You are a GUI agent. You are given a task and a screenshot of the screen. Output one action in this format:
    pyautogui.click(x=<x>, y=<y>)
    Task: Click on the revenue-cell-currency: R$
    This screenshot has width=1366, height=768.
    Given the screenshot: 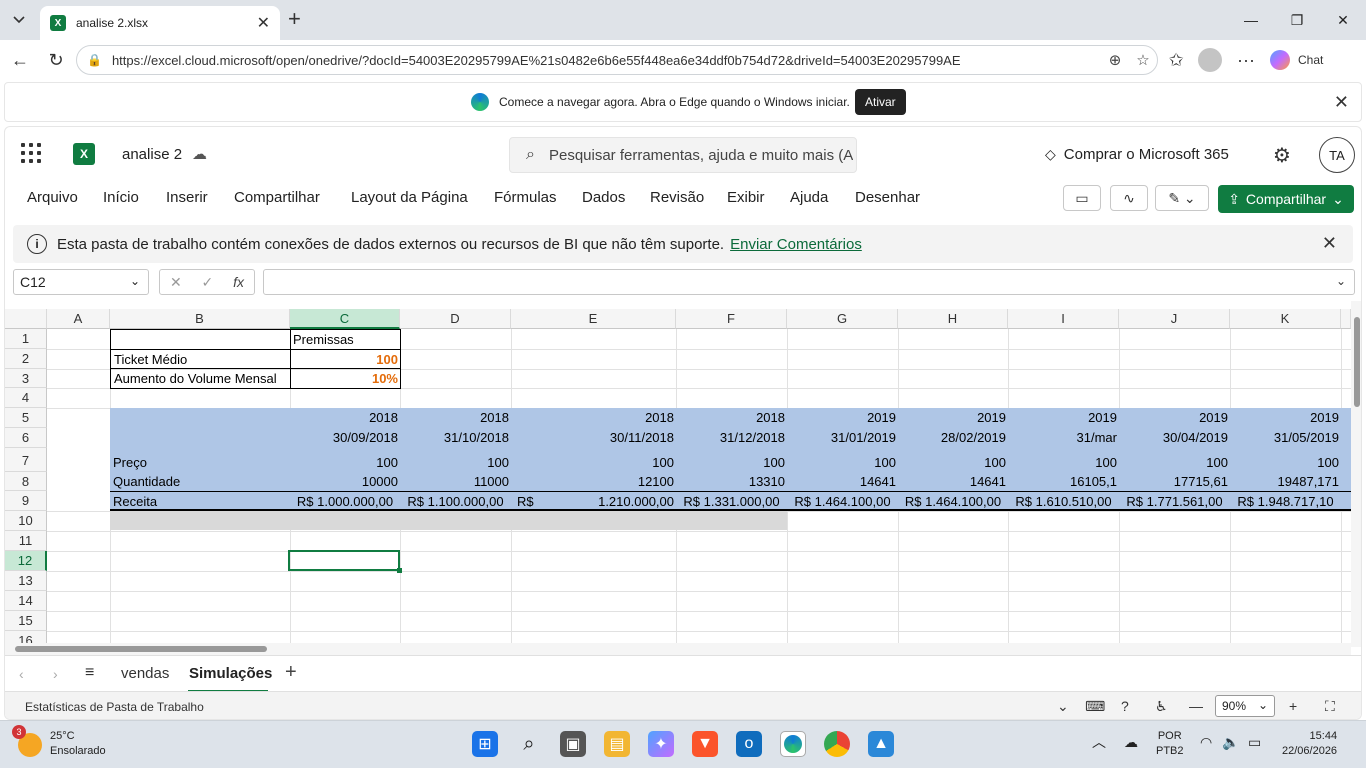 What is the action you would take?
    pyautogui.click(x=531, y=501)
    